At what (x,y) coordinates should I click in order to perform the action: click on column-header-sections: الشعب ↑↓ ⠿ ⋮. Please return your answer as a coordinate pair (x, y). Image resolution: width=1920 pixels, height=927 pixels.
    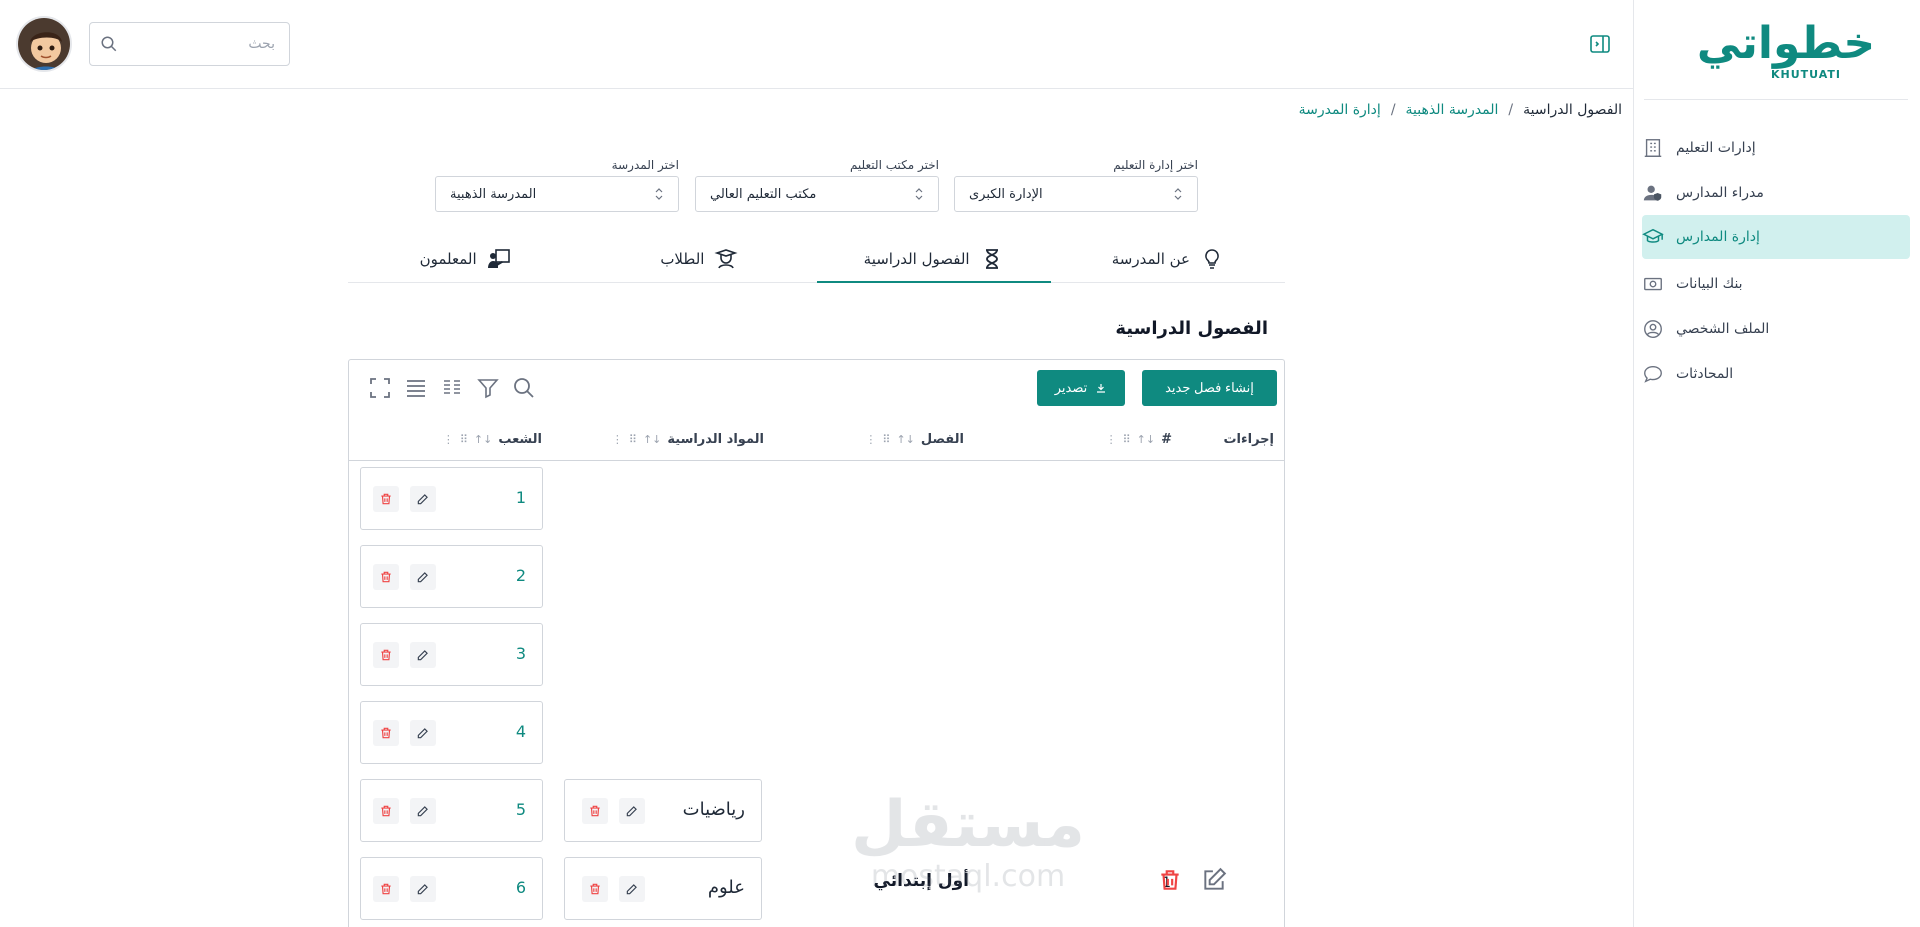
    Looking at the image, I should click on (492, 439).